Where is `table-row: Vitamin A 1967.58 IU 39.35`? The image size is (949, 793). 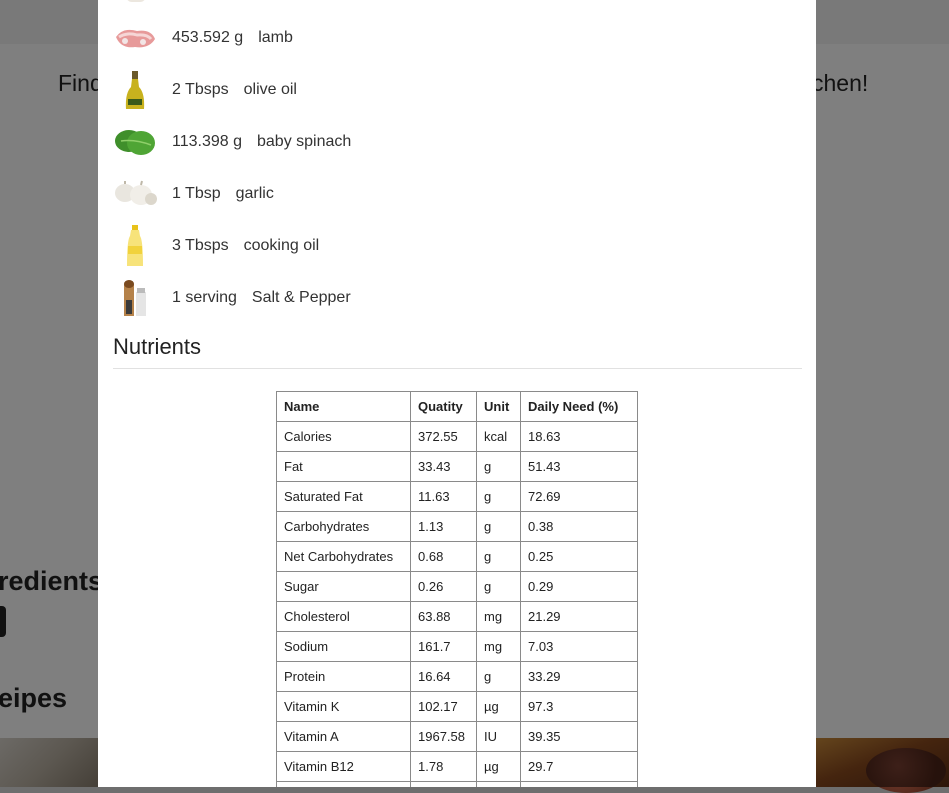
table-row: Vitamin A 1967.58 IU 39.35 is located at coordinates (457, 736).